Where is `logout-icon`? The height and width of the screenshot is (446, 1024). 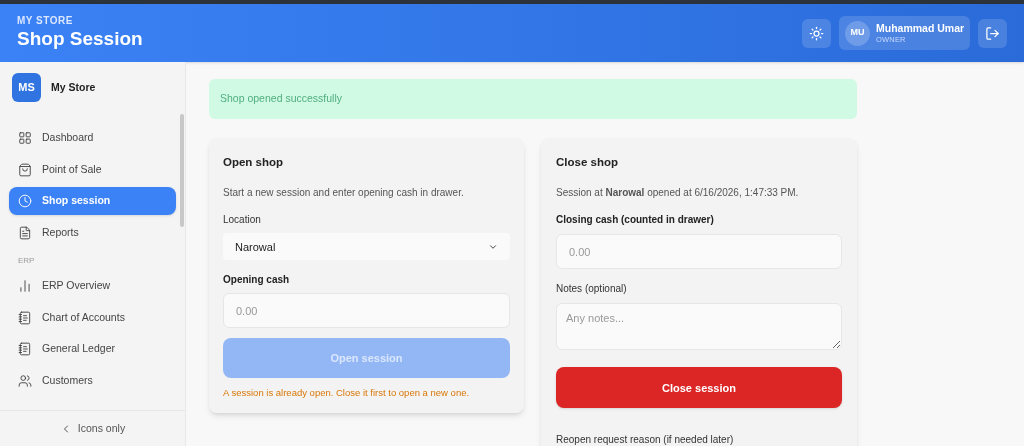 logout-icon is located at coordinates (992, 33).